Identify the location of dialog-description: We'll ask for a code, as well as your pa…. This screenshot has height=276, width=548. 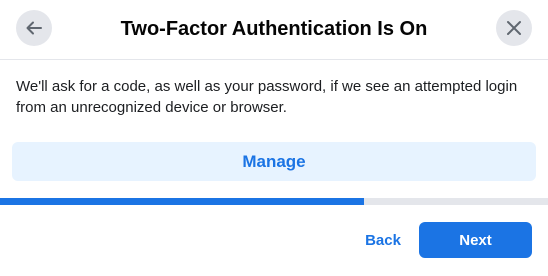
(267, 97).